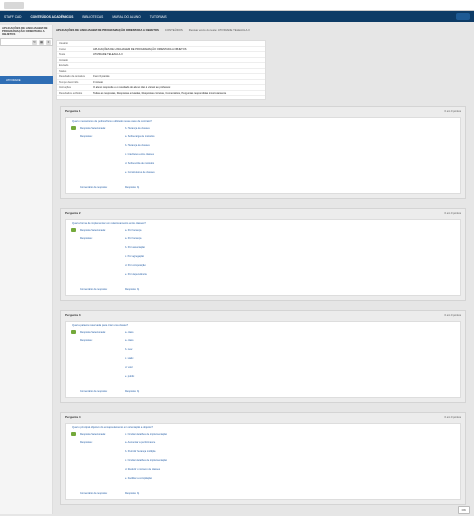 This screenshot has width=474, height=516. Describe the element at coordinates (146, 434) in the screenshot. I see `selected-answer: c. Ocultar detalhes de implementação` at that location.